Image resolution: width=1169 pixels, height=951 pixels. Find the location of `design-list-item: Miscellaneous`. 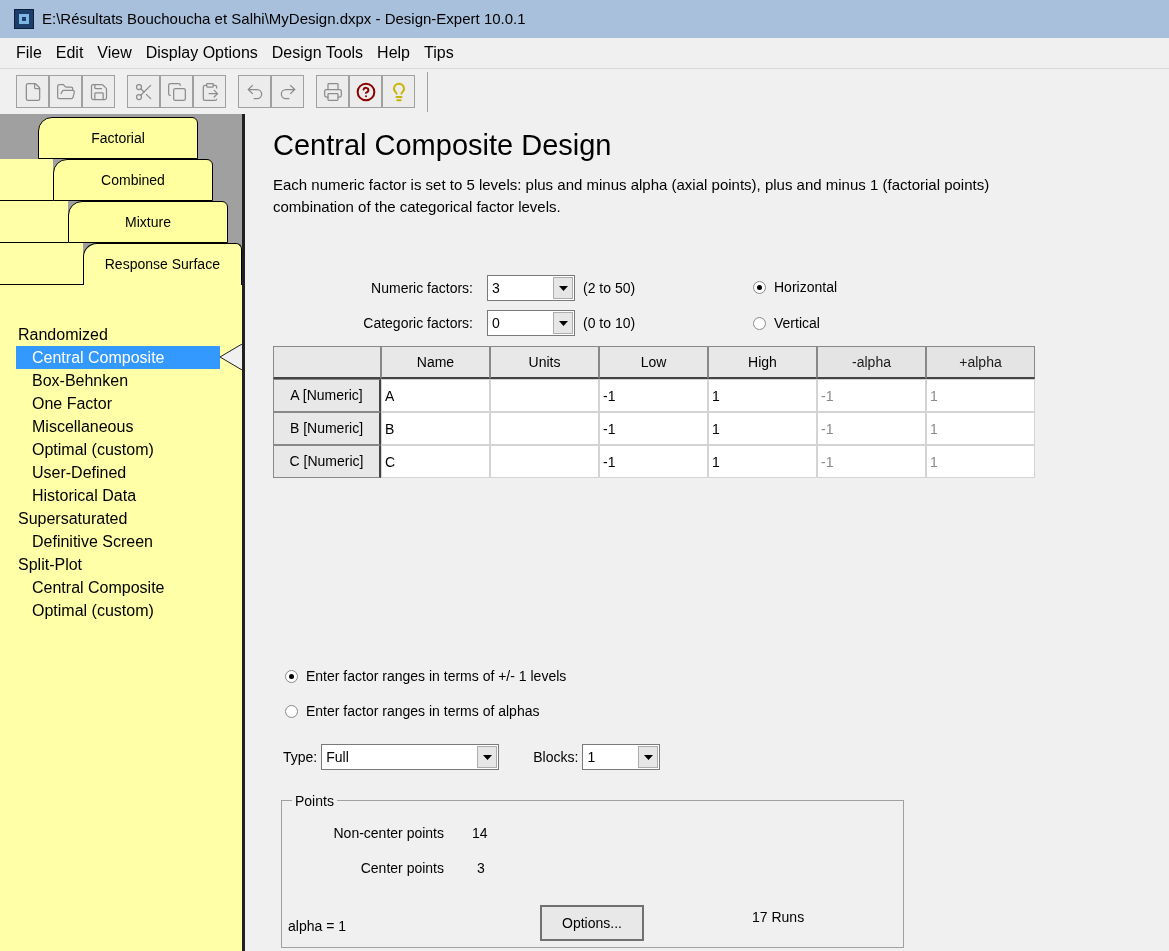

design-list-item: Miscellaneous is located at coordinates (118, 426).